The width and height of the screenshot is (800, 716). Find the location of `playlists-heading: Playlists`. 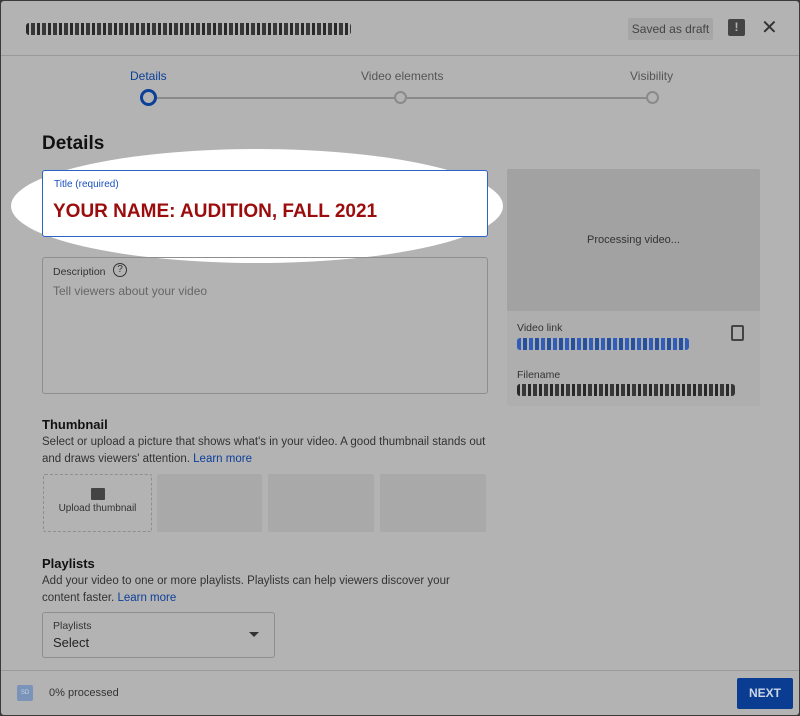

playlists-heading: Playlists is located at coordinates (68, 563).